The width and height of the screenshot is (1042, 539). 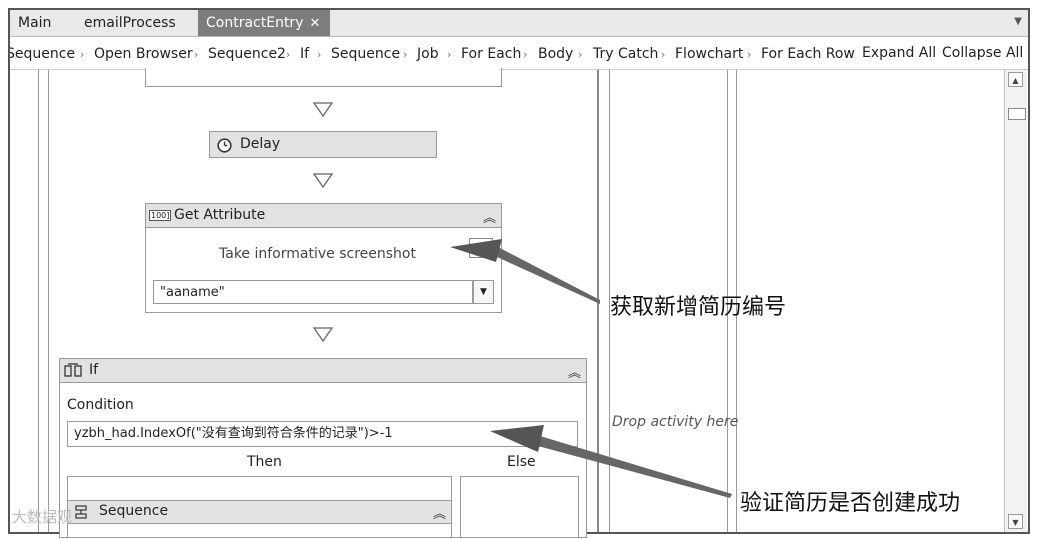 I want to click on close-icon: ✕, so click(x=314, y=23).